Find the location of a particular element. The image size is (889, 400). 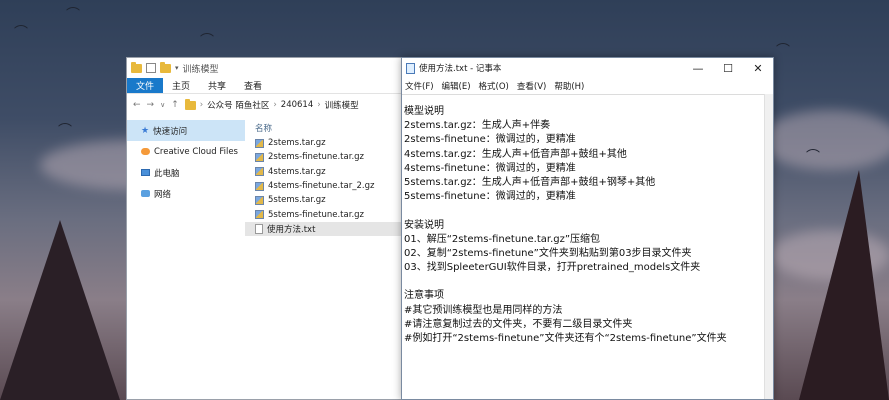

file-item: 4stems.tar.gz is located at coordinates (327, 172).